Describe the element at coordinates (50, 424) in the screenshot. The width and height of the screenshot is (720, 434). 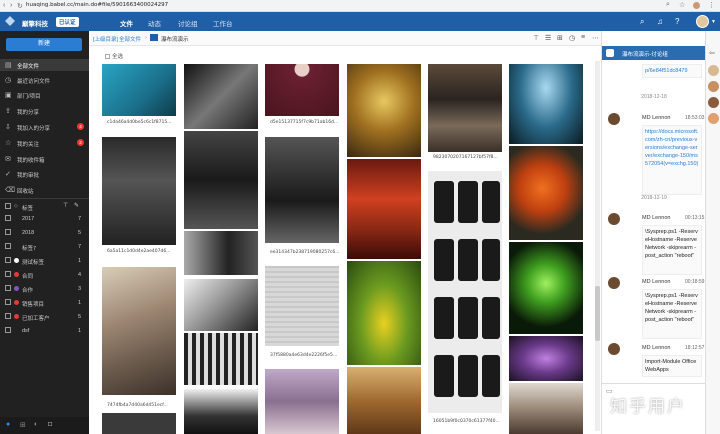
I see `android-icon: ◘` at that location.